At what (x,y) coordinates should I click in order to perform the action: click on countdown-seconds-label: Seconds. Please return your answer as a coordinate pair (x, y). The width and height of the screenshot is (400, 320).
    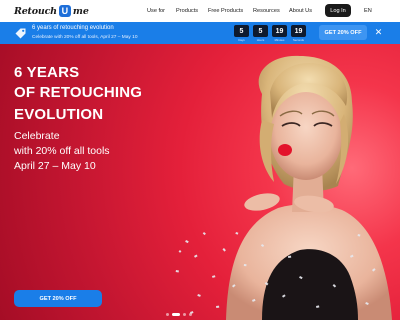
    Looking at the image, I should click on (298, 40).